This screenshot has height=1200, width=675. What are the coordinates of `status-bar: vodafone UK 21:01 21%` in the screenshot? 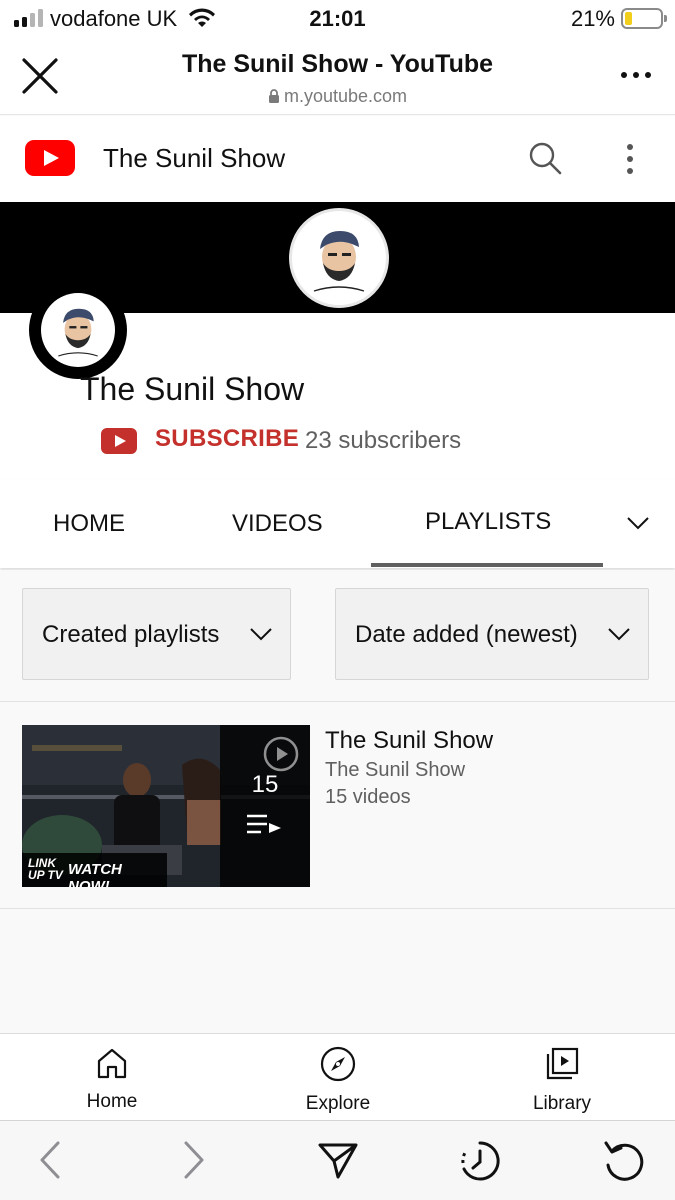 It's located at (337, 20).